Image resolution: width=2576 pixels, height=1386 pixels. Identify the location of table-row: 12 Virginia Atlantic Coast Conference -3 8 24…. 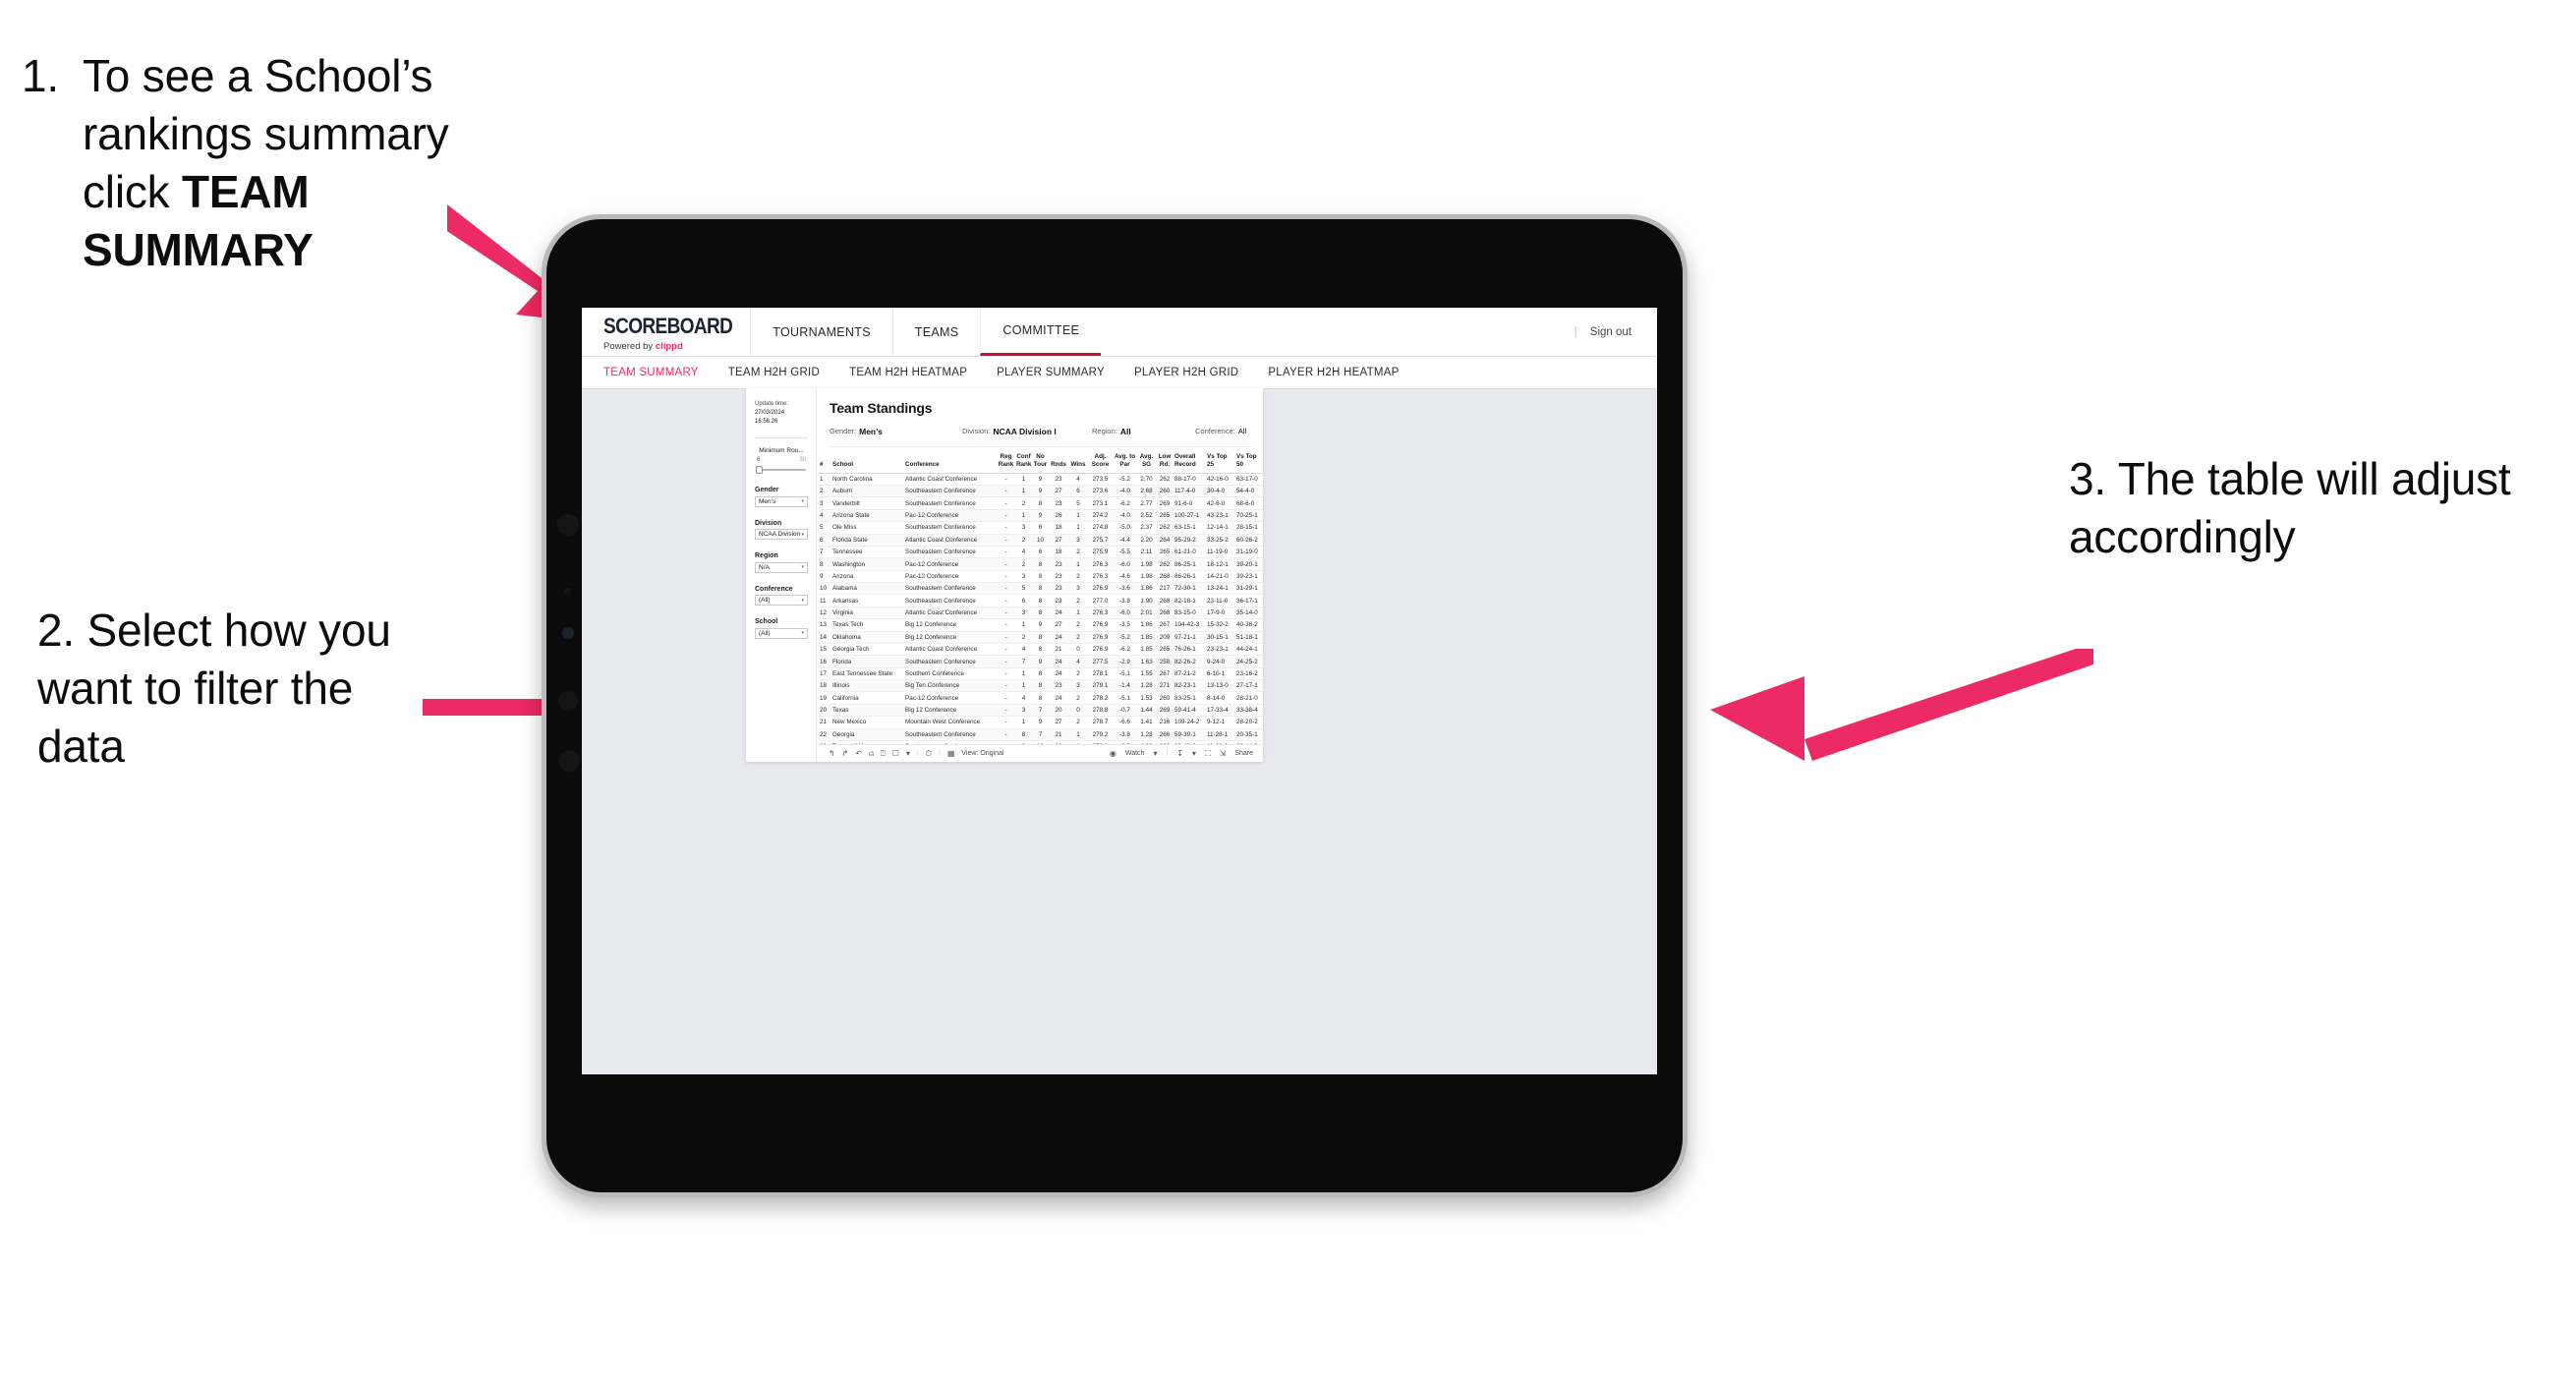
(1041, 613).